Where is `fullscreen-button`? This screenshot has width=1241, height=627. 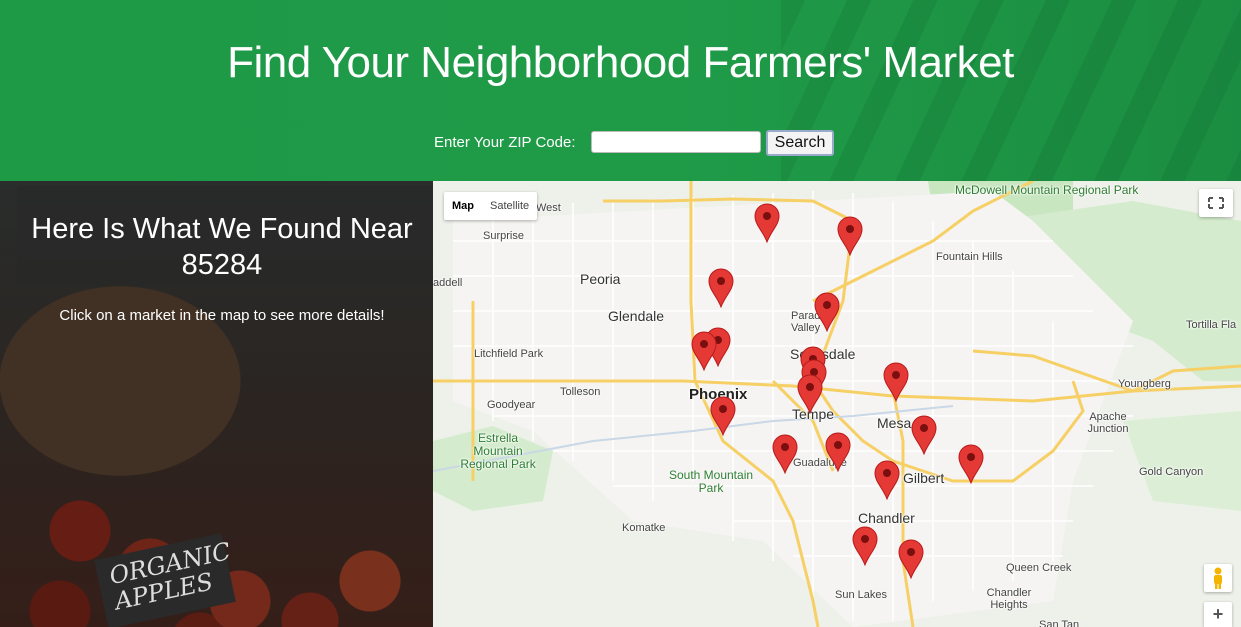 fullscreen-button is located at coordinates (1216, 203).